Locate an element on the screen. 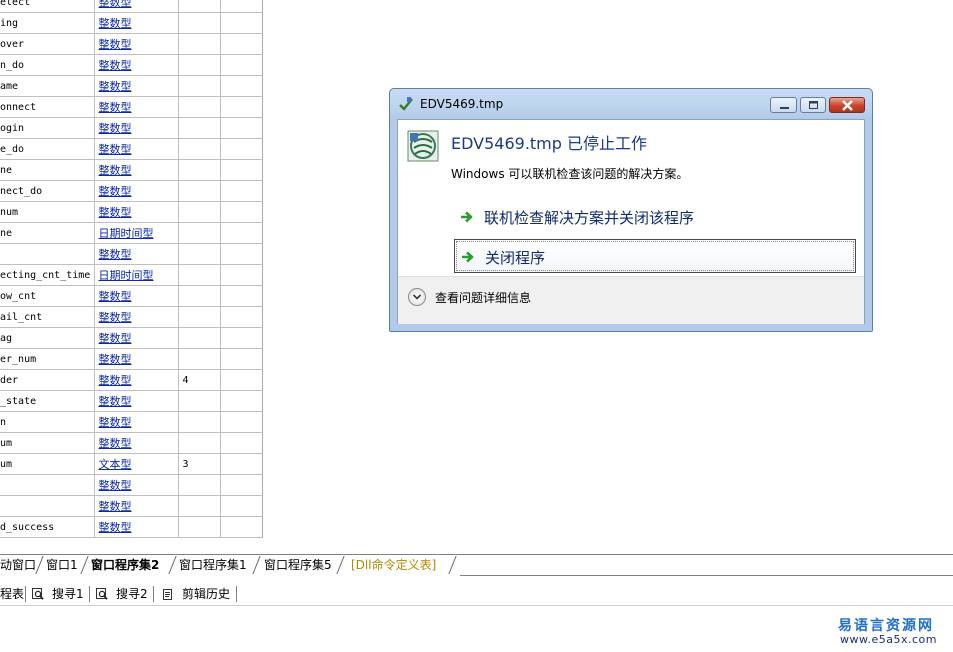  table-row: n 整数型 is located at coordinates (131, 422).